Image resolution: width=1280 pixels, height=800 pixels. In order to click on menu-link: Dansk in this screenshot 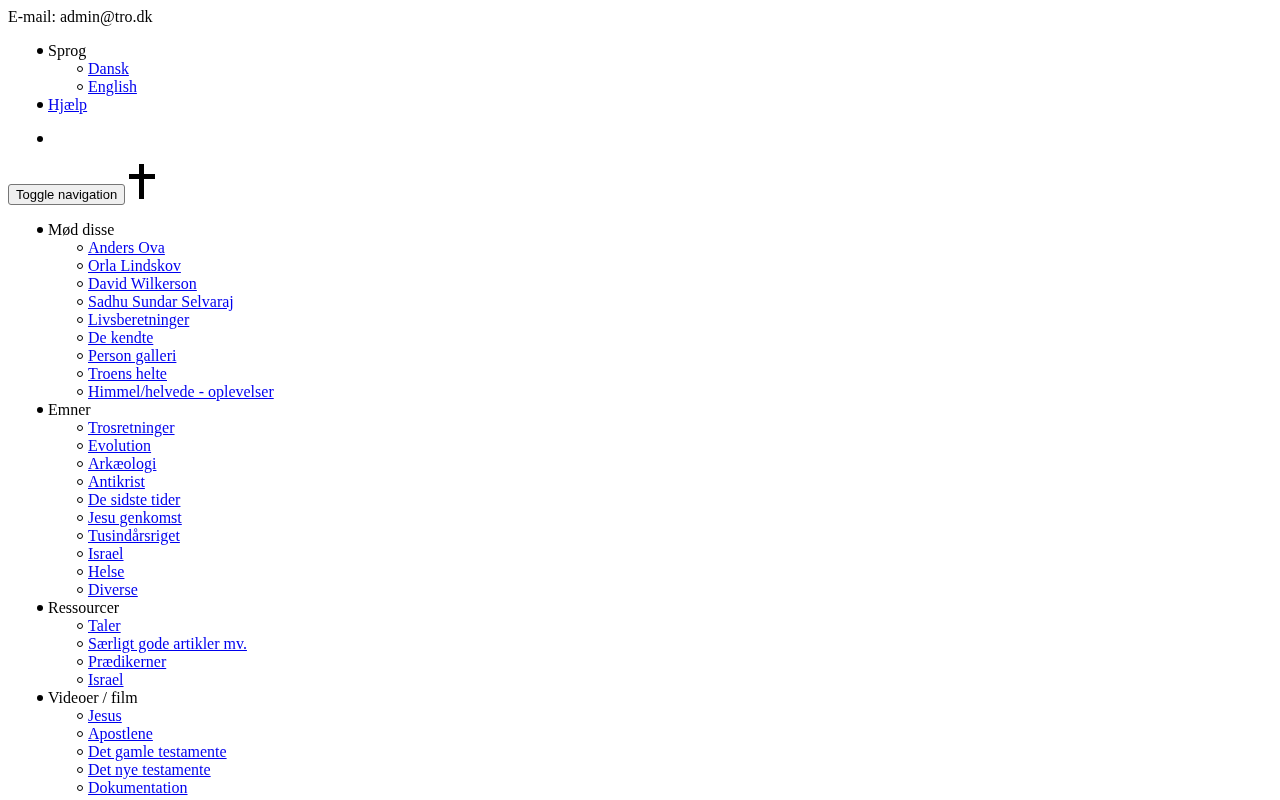, I will do `click(108, 69)`.